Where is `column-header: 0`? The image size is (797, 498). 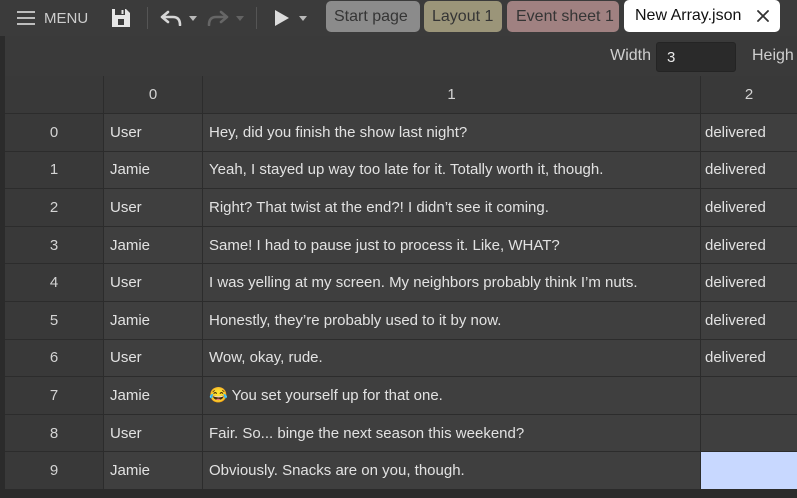
column-header: 0 is located at coordinates (153, 94).